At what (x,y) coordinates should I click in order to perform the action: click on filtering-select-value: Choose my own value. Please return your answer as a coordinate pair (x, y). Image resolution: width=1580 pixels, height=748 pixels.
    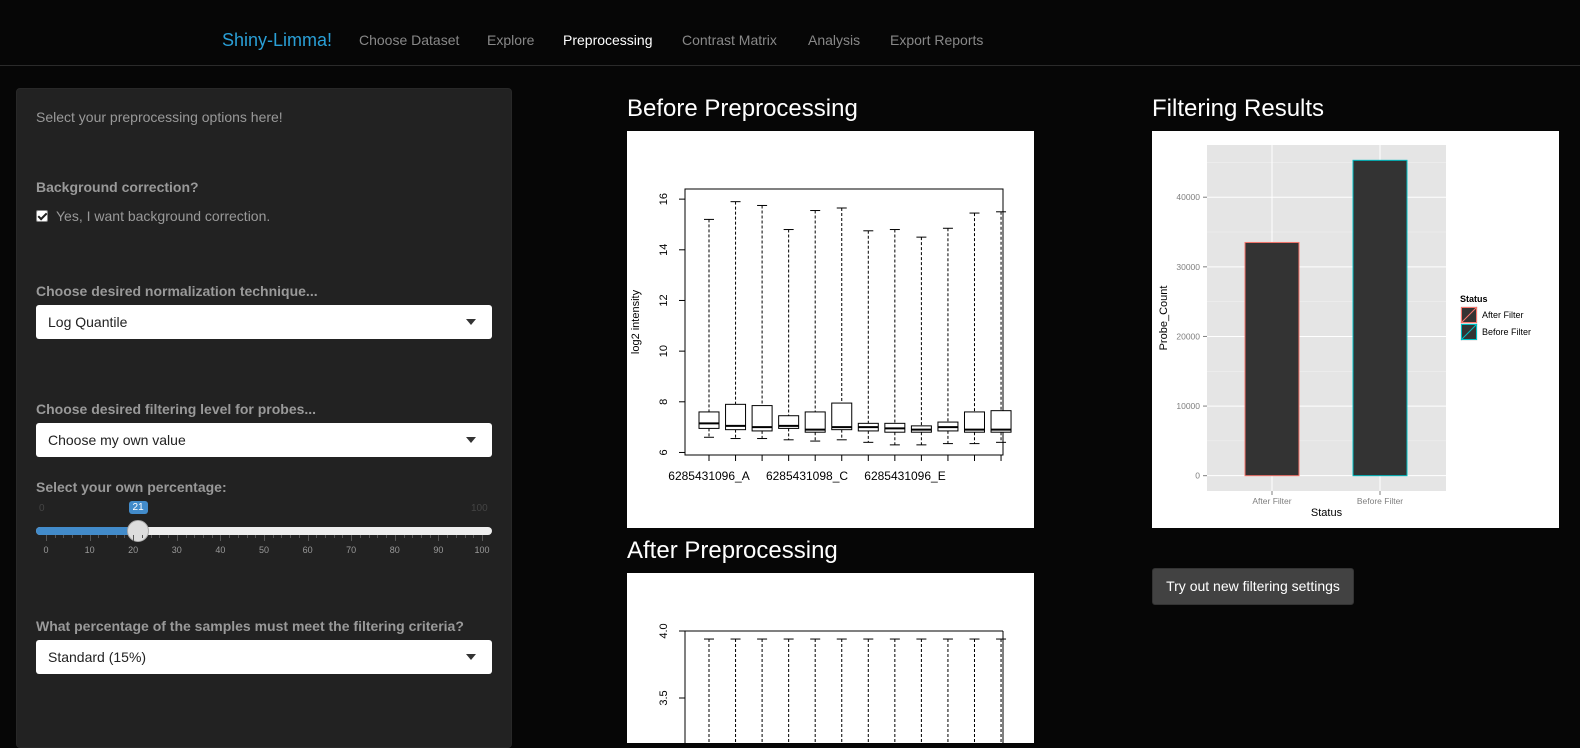
    Looking at the image, I should click on (117, 440).